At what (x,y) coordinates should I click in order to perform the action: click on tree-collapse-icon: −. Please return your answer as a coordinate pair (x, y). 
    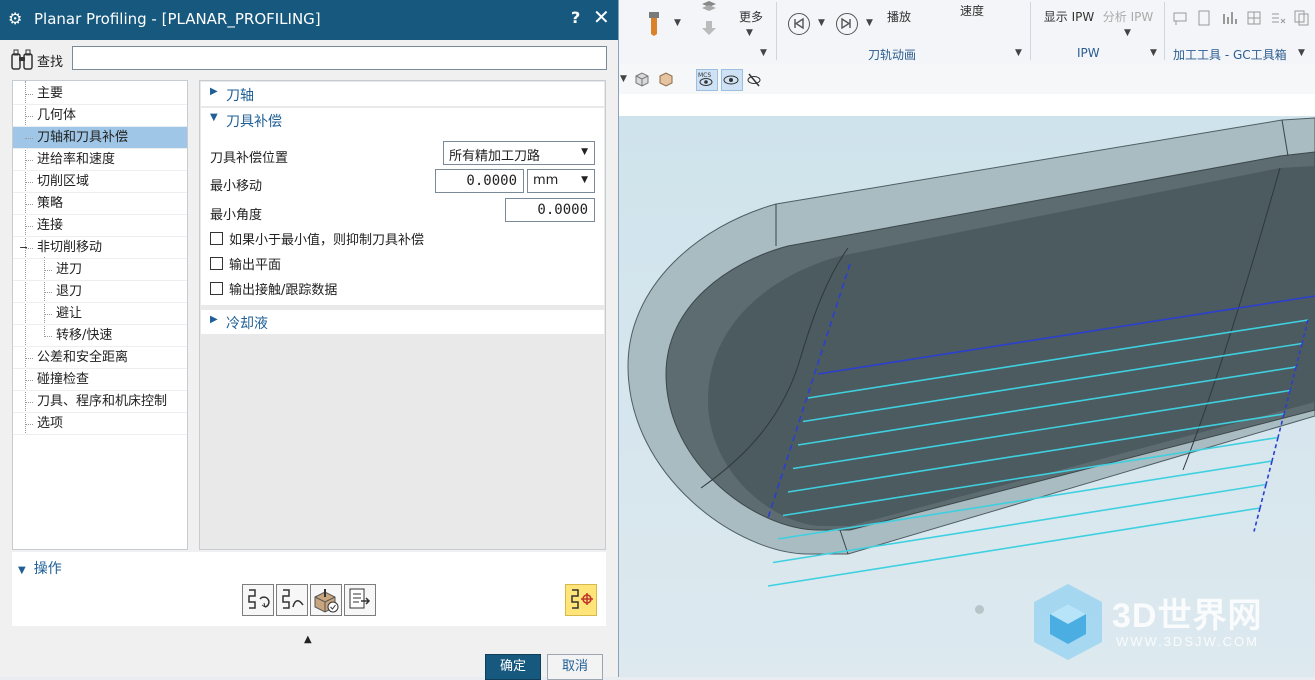
    Looking at the image, I should click on (23, 248).